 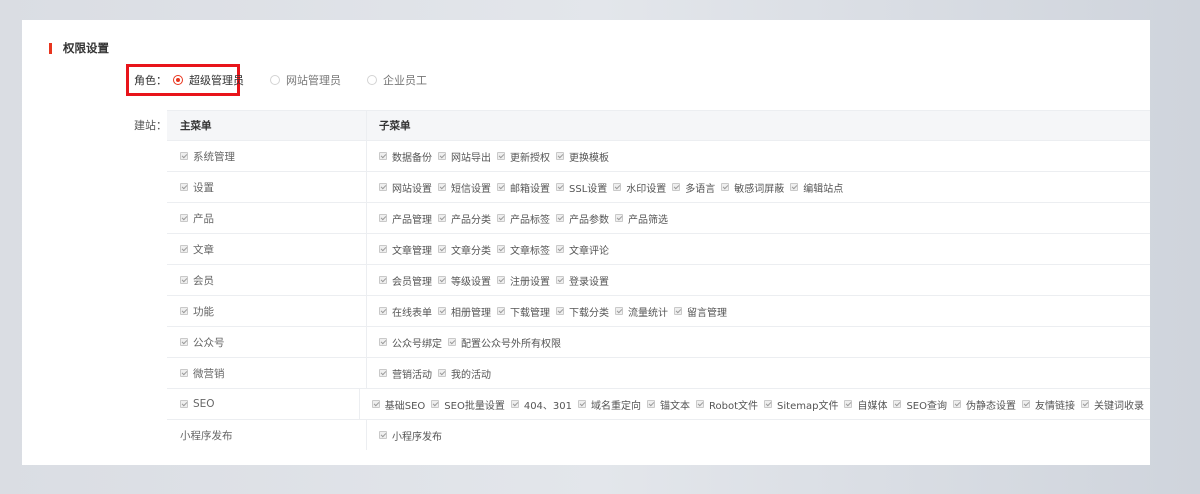 What do you see at coordinates (609, 404) in the screenshot?
I see `sub-menu-item: 域名重定向` at bounding box center [609, 404].